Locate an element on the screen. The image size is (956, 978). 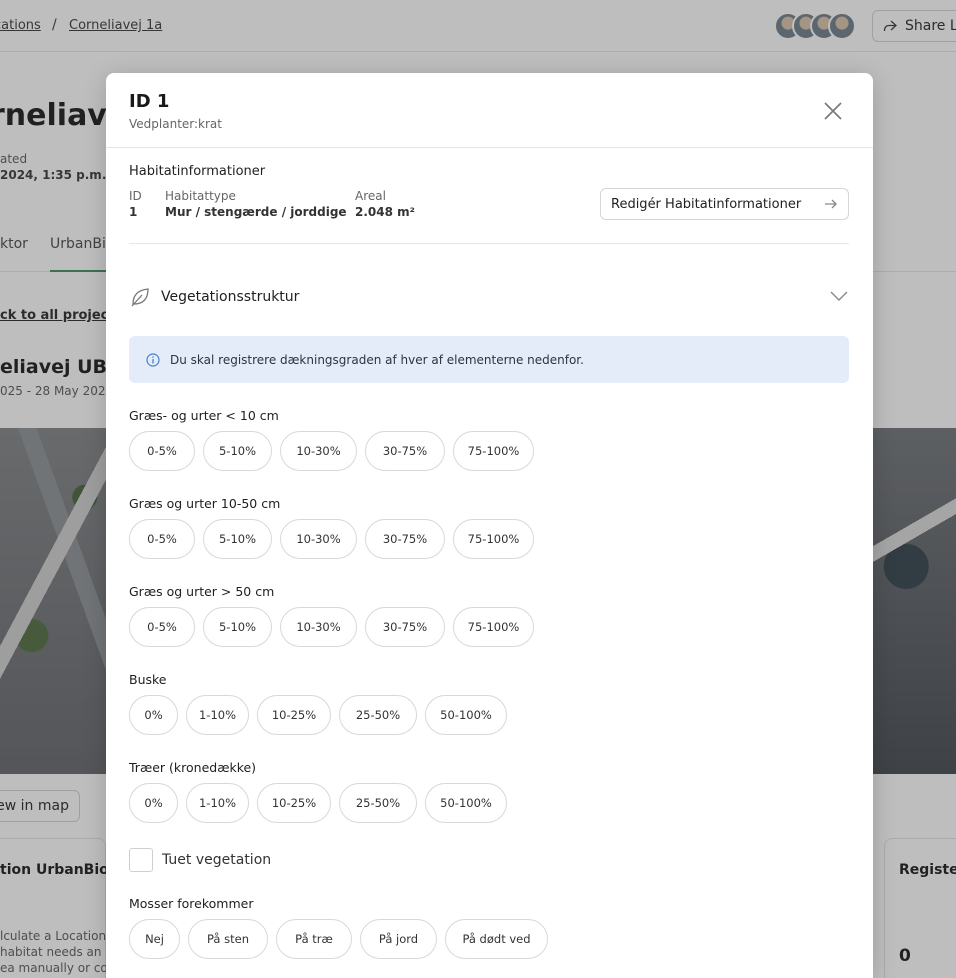
option-chip: På jord is located at coordinates (398, 939).